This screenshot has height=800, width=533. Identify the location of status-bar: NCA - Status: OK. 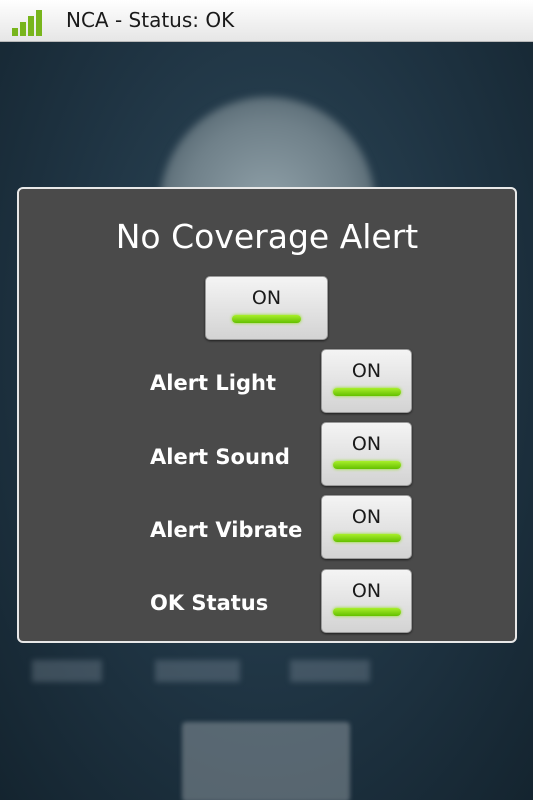
(266, 21).